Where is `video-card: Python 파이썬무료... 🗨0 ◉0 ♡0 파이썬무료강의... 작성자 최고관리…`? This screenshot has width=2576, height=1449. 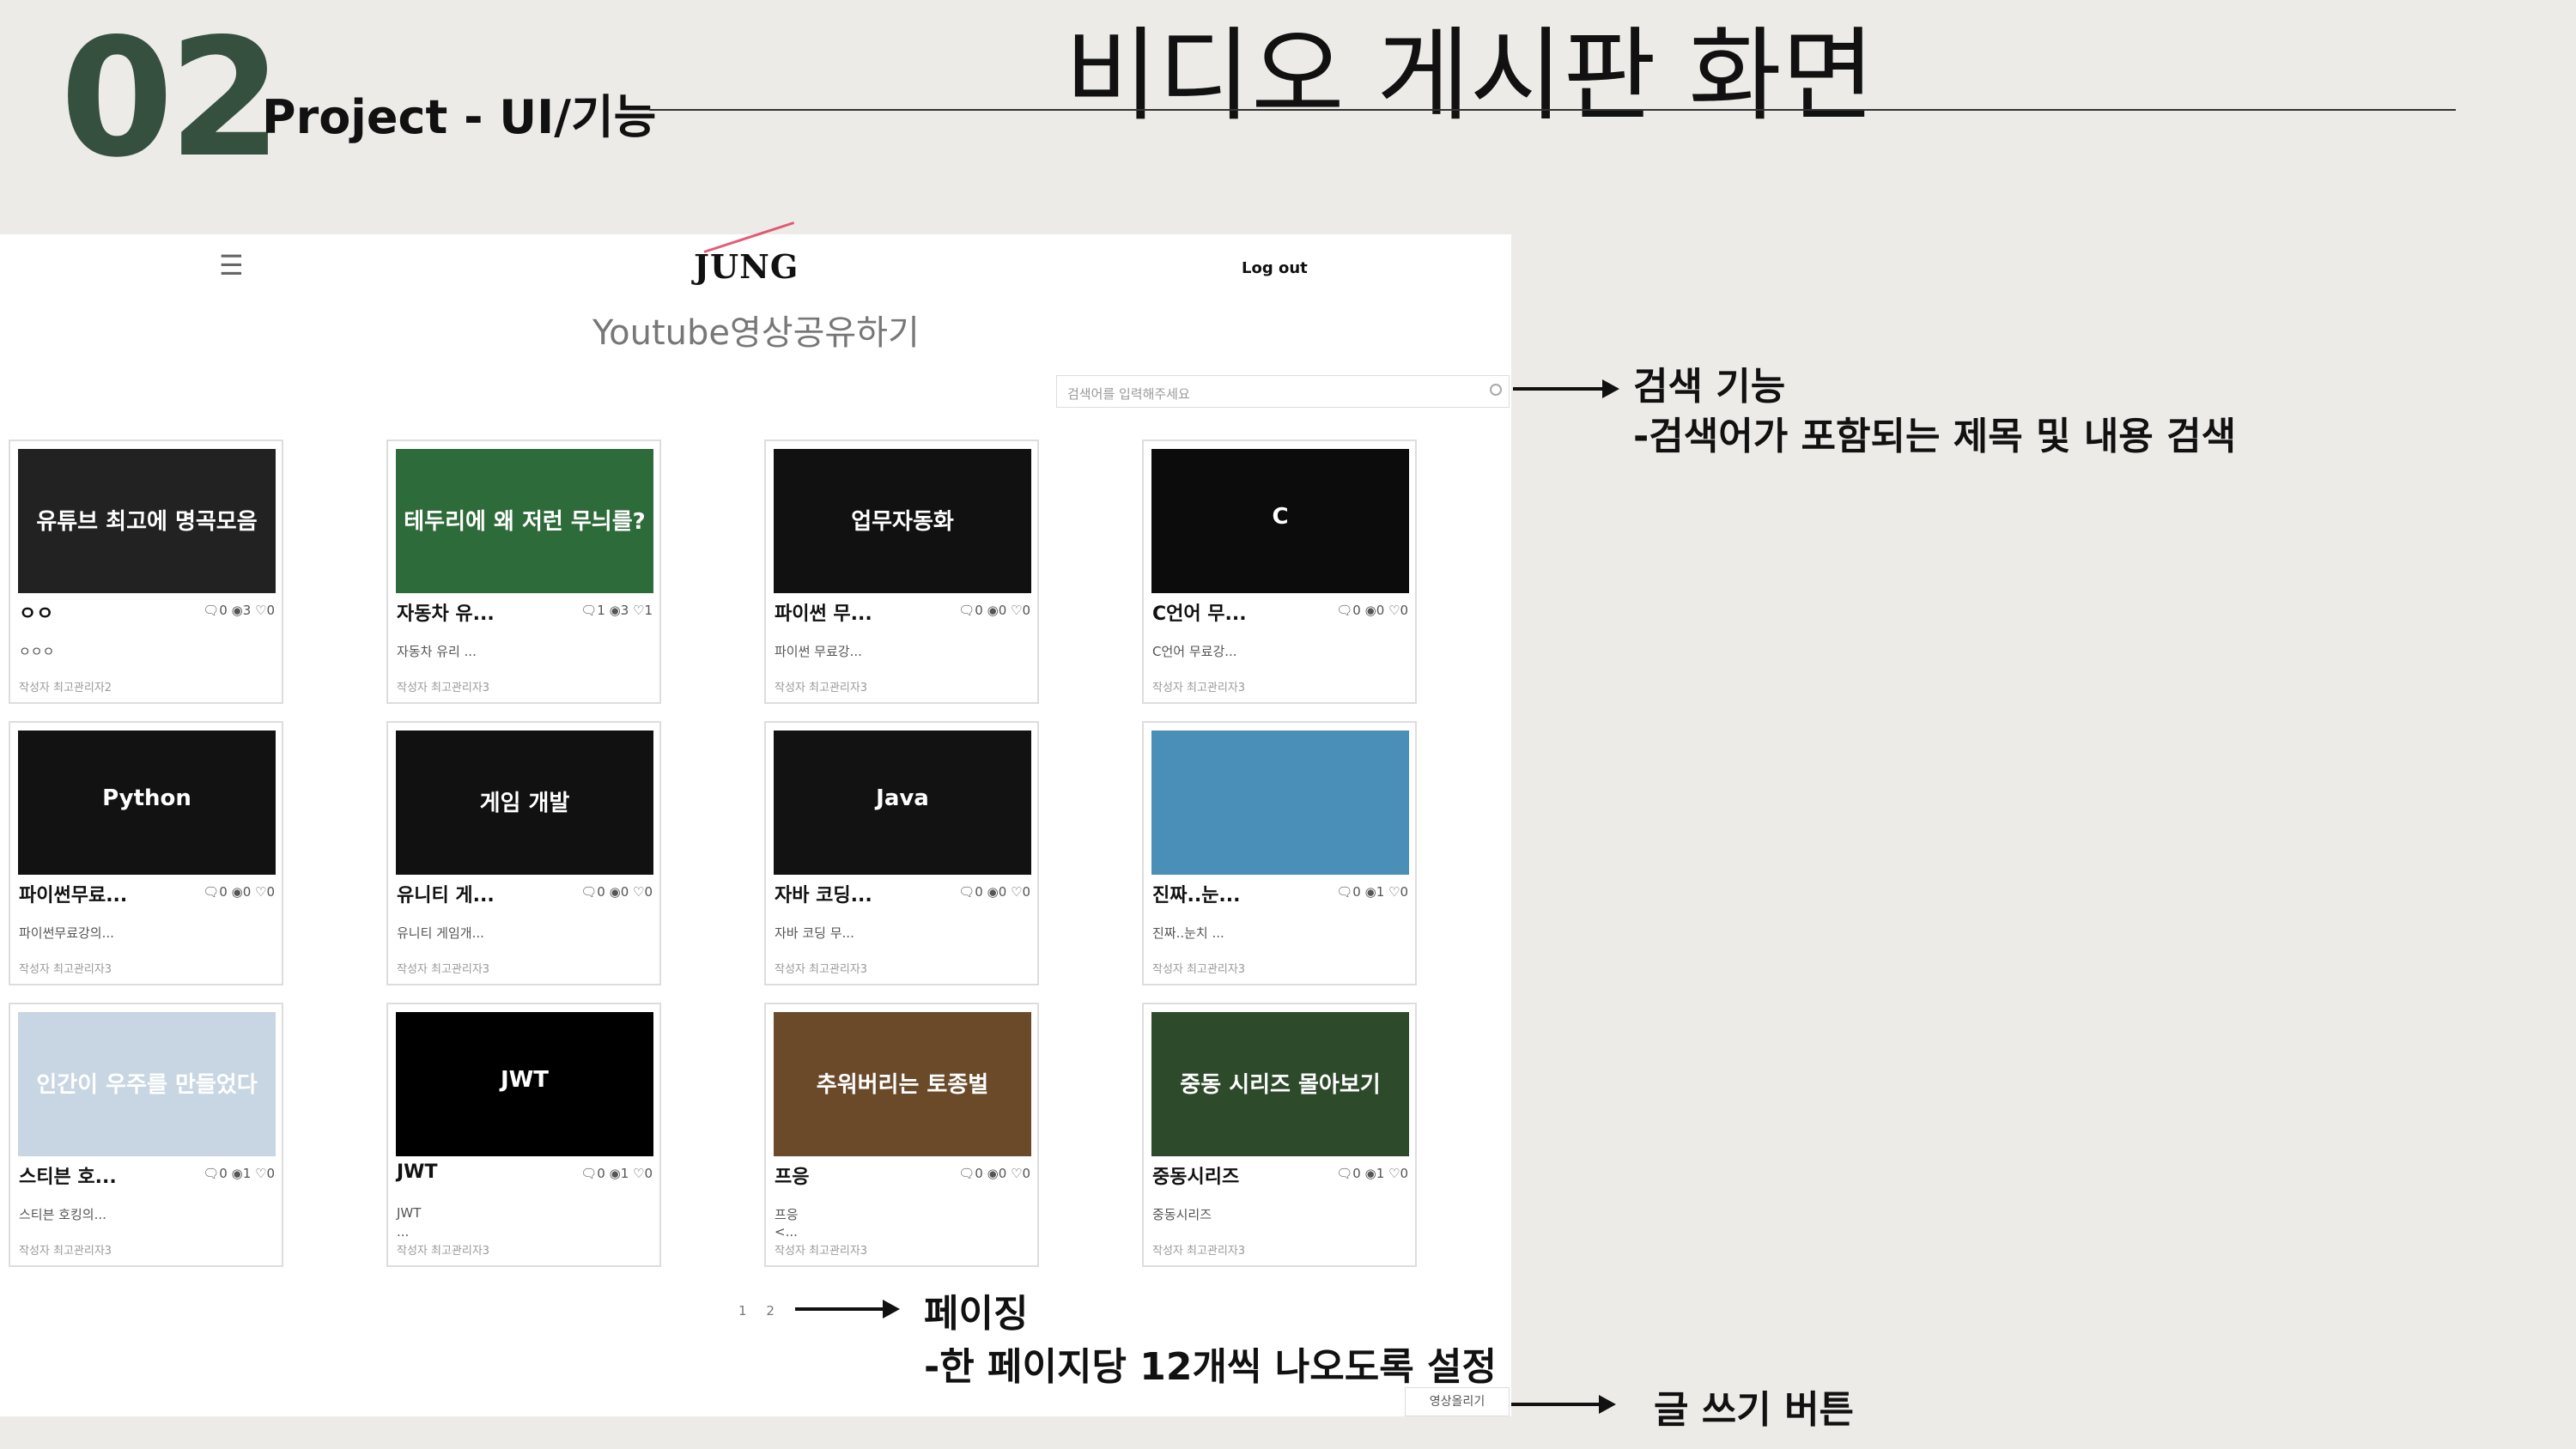 video-card: Python 파이썬무료... 🗨0 ◉0 ♡0 파이썬무료강의... 작성자 최고관리… is located at coordinates (146, 853).